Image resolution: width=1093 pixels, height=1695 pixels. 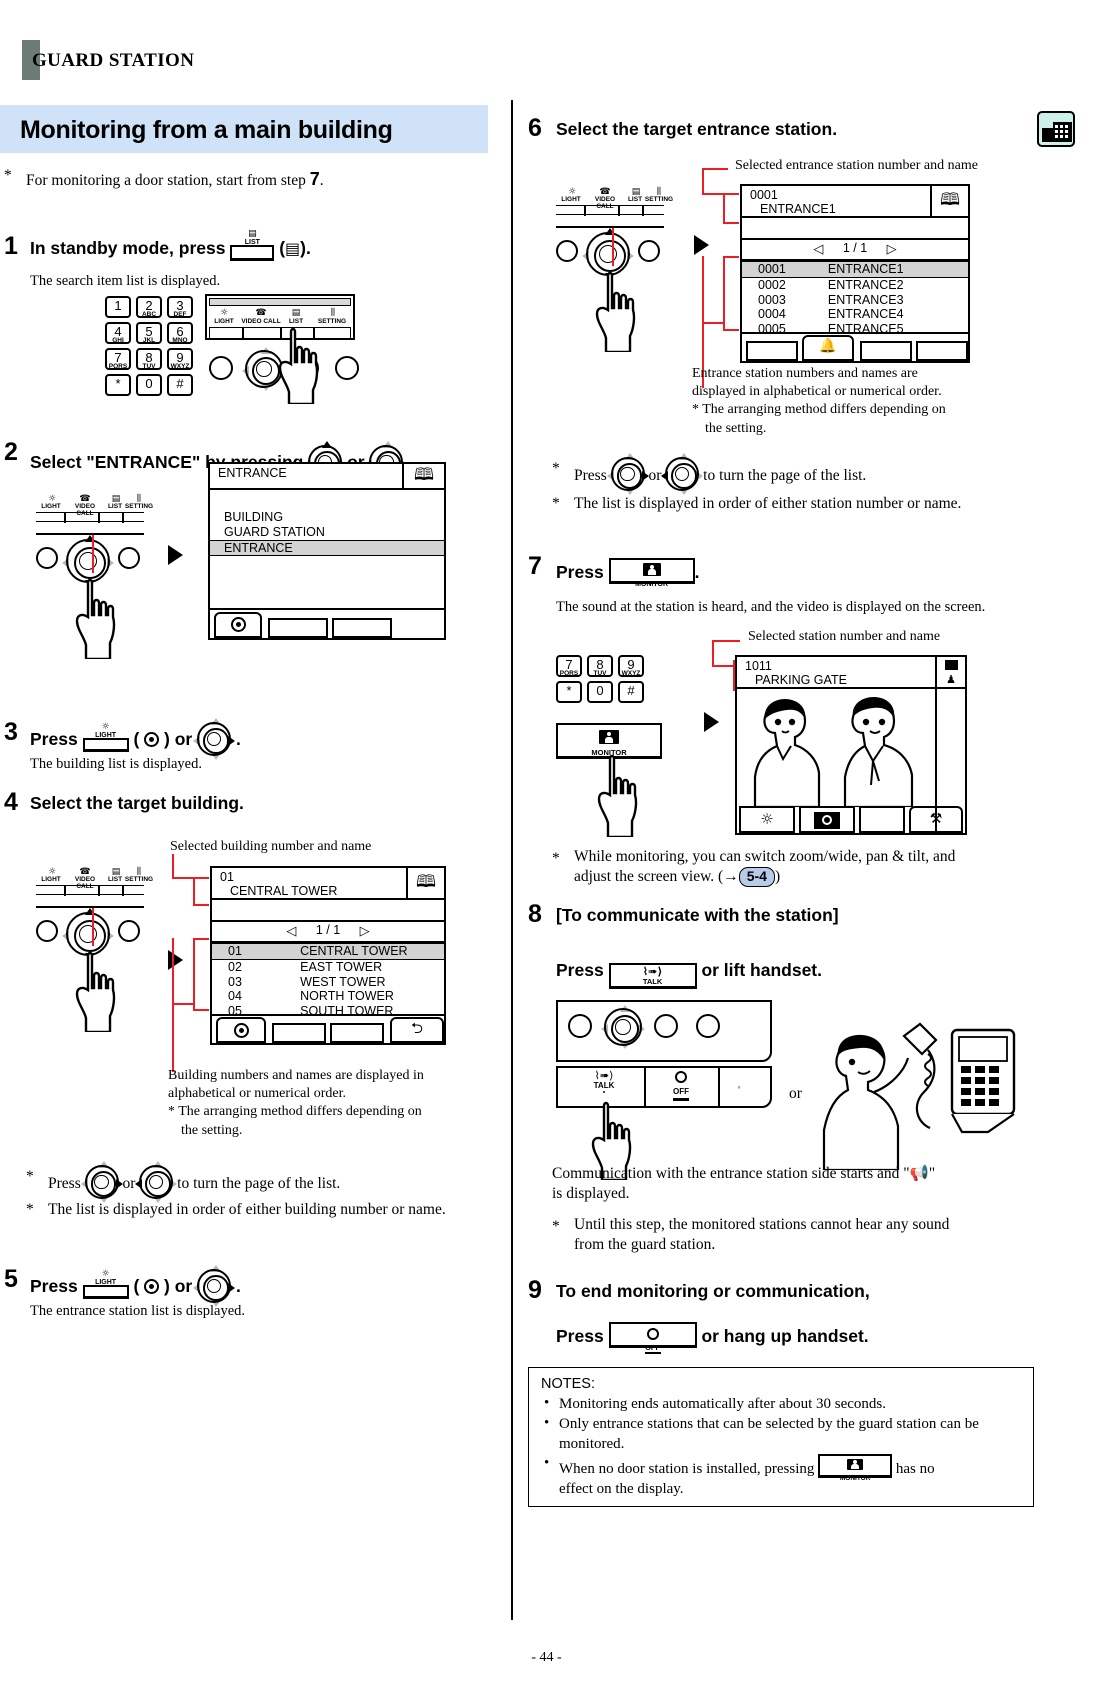 I want to click on talk-indicator-icon: 📢, so click(x=919, y=1173).